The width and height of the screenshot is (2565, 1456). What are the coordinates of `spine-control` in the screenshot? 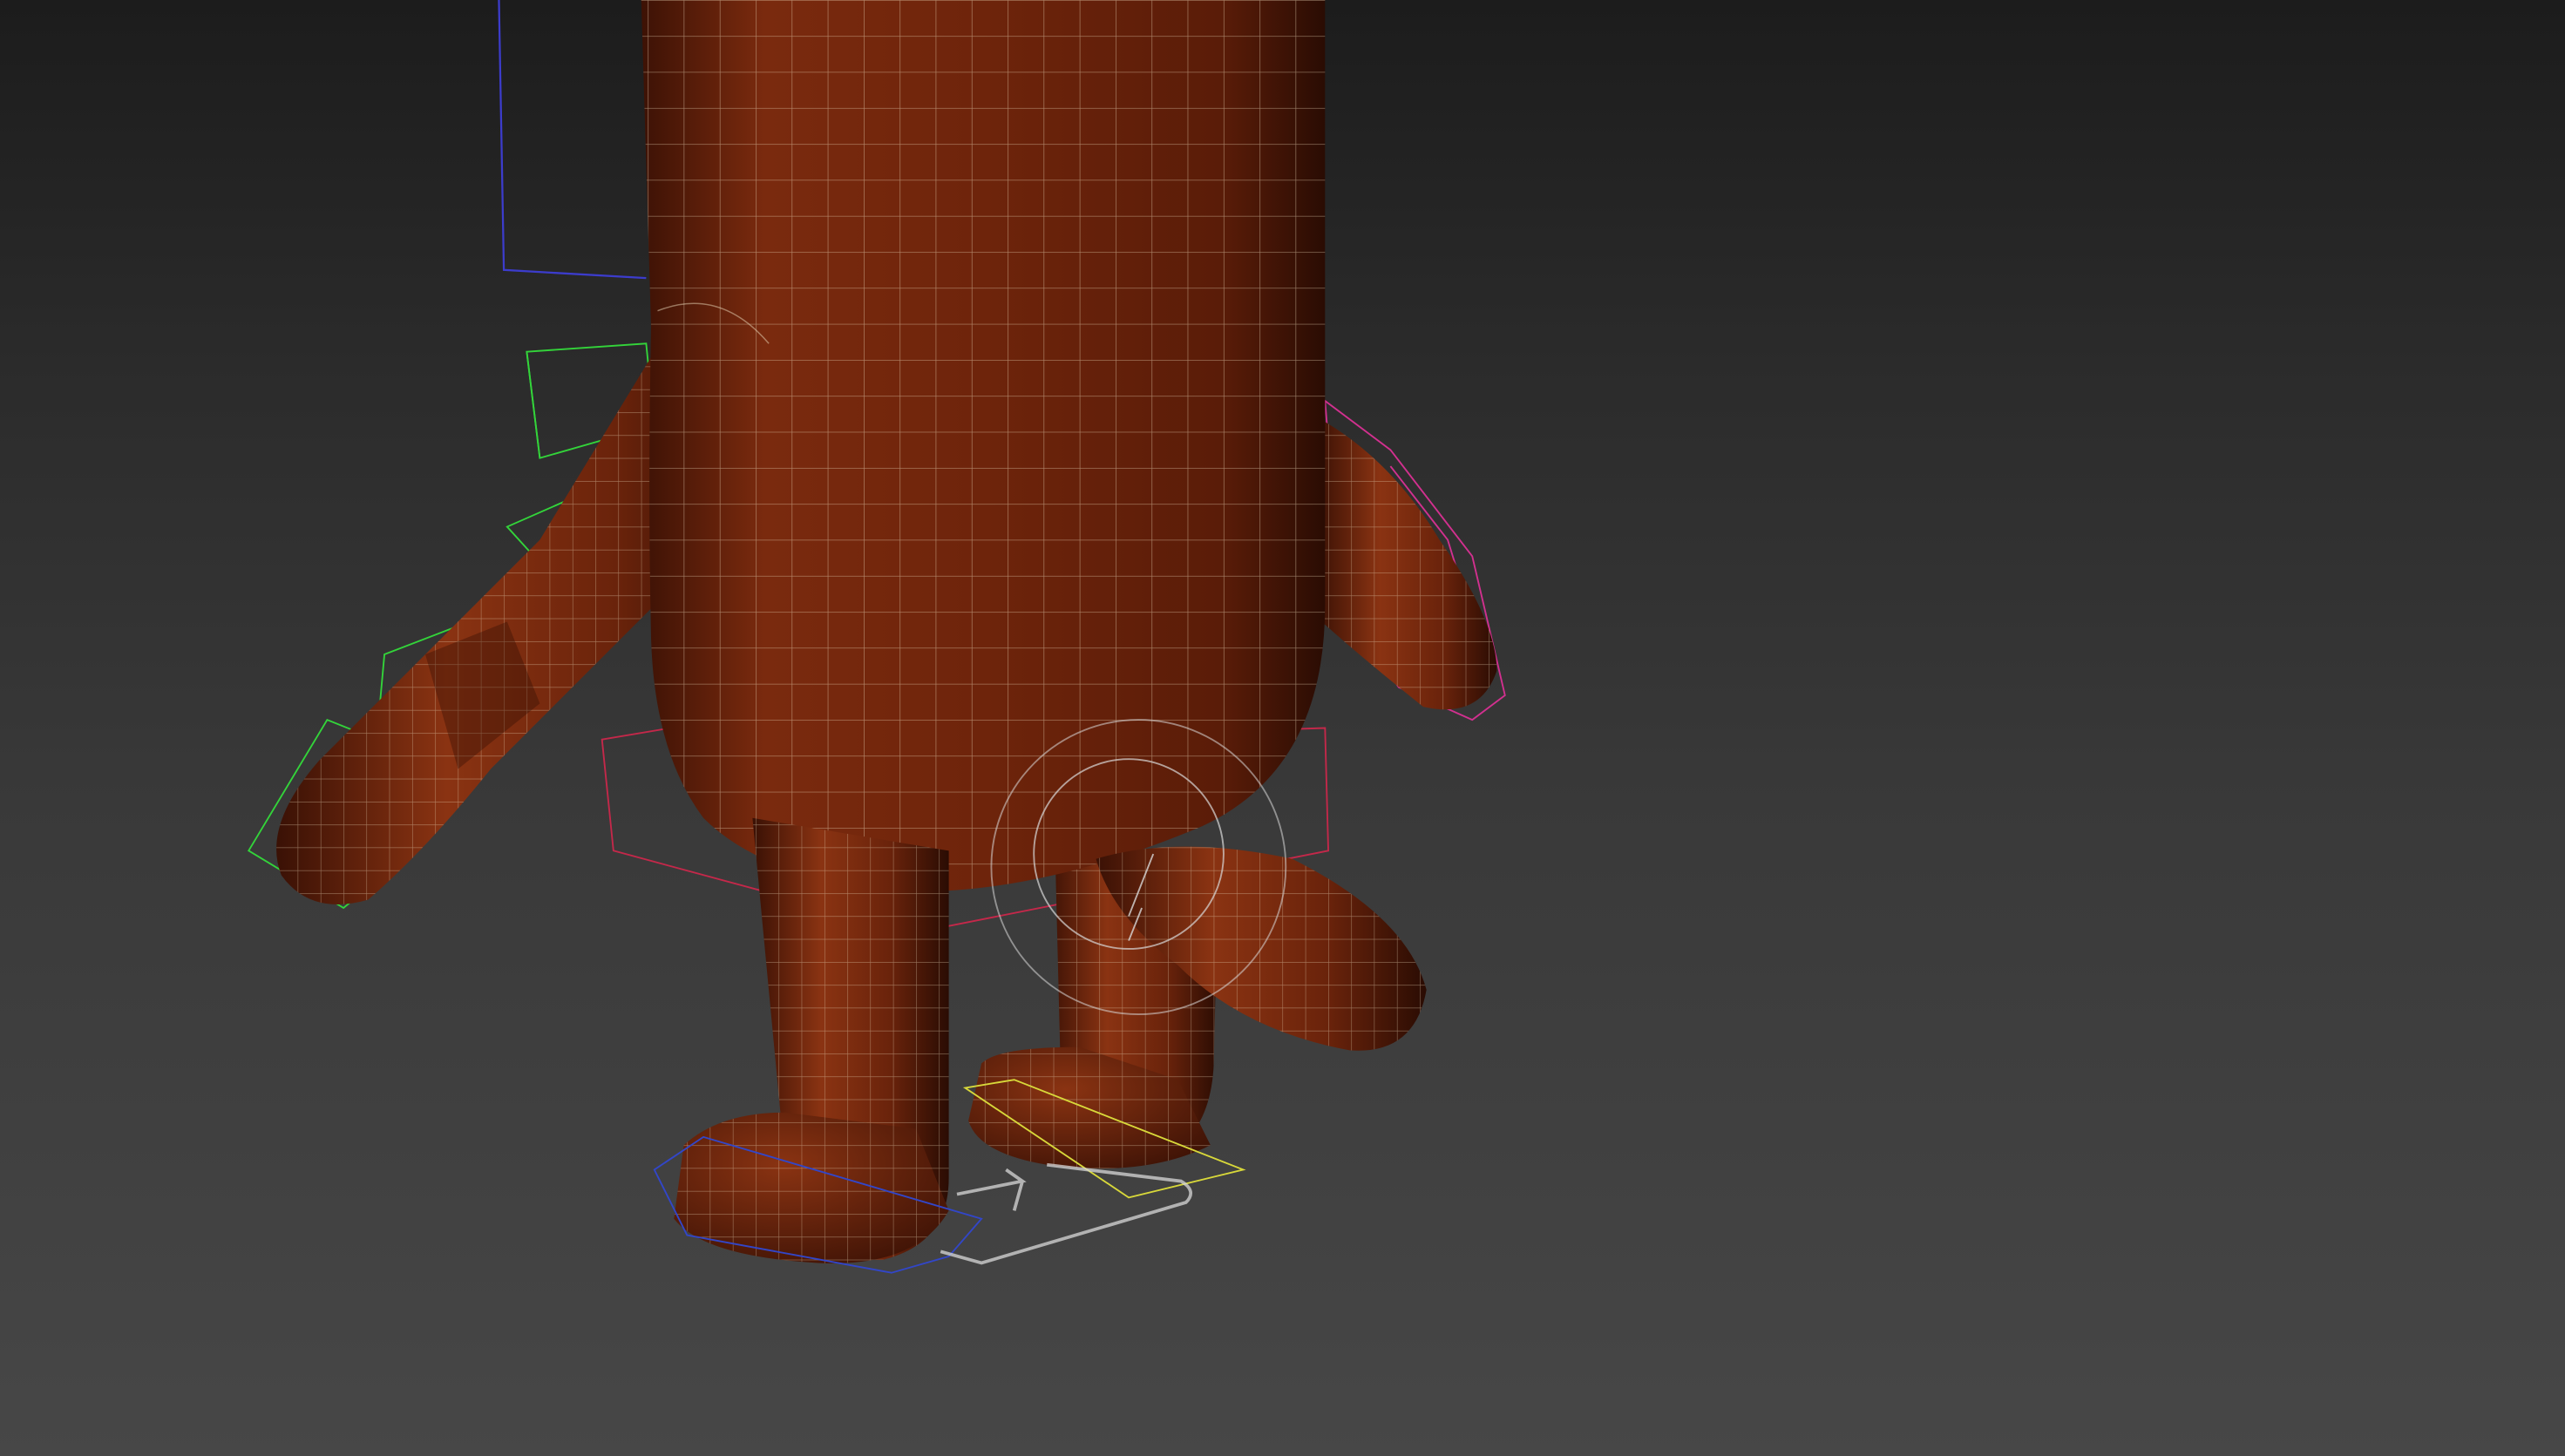 It's located at (572, 140).